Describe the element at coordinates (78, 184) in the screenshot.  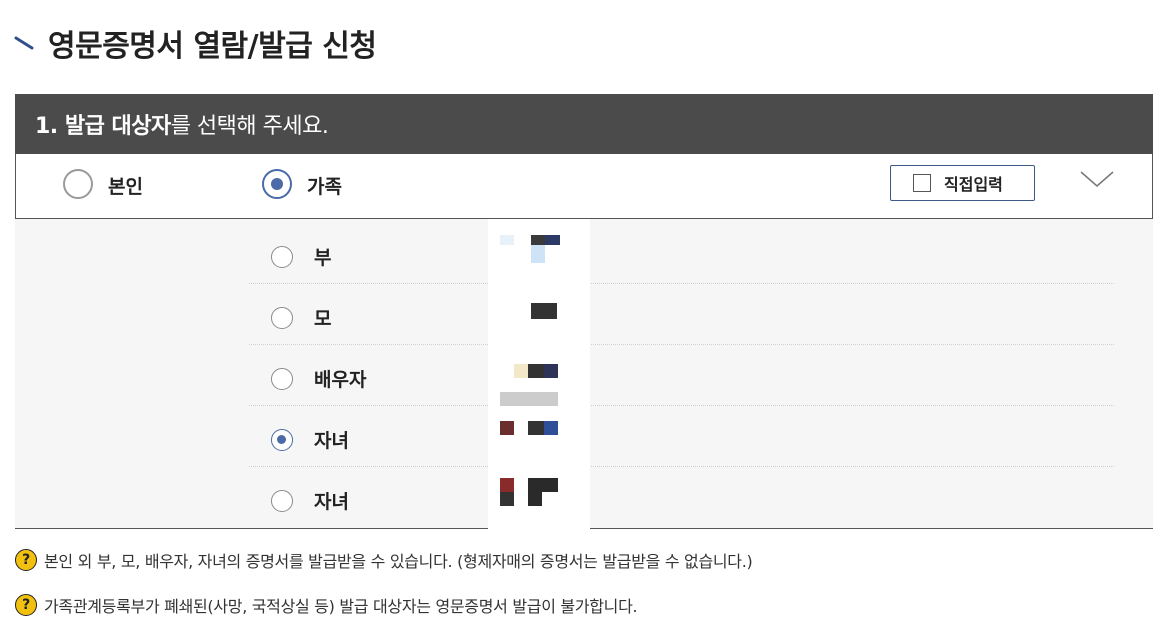
I see `radio-self` at that location.